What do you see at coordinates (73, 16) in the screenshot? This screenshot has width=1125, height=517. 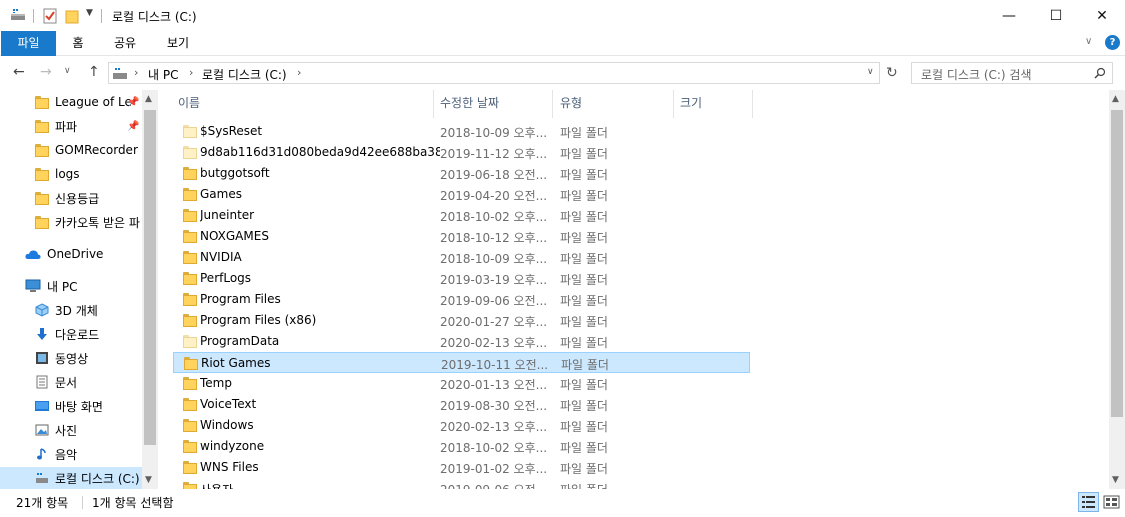 I see `new-folder-icon` at bounding box center [73, 16].